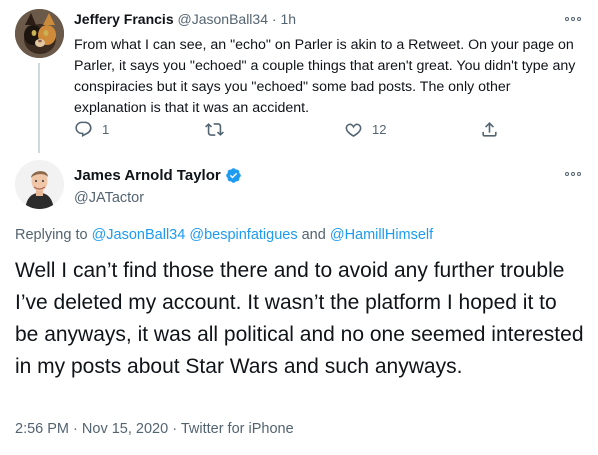  I want to click on share-button, so click(489, 129).